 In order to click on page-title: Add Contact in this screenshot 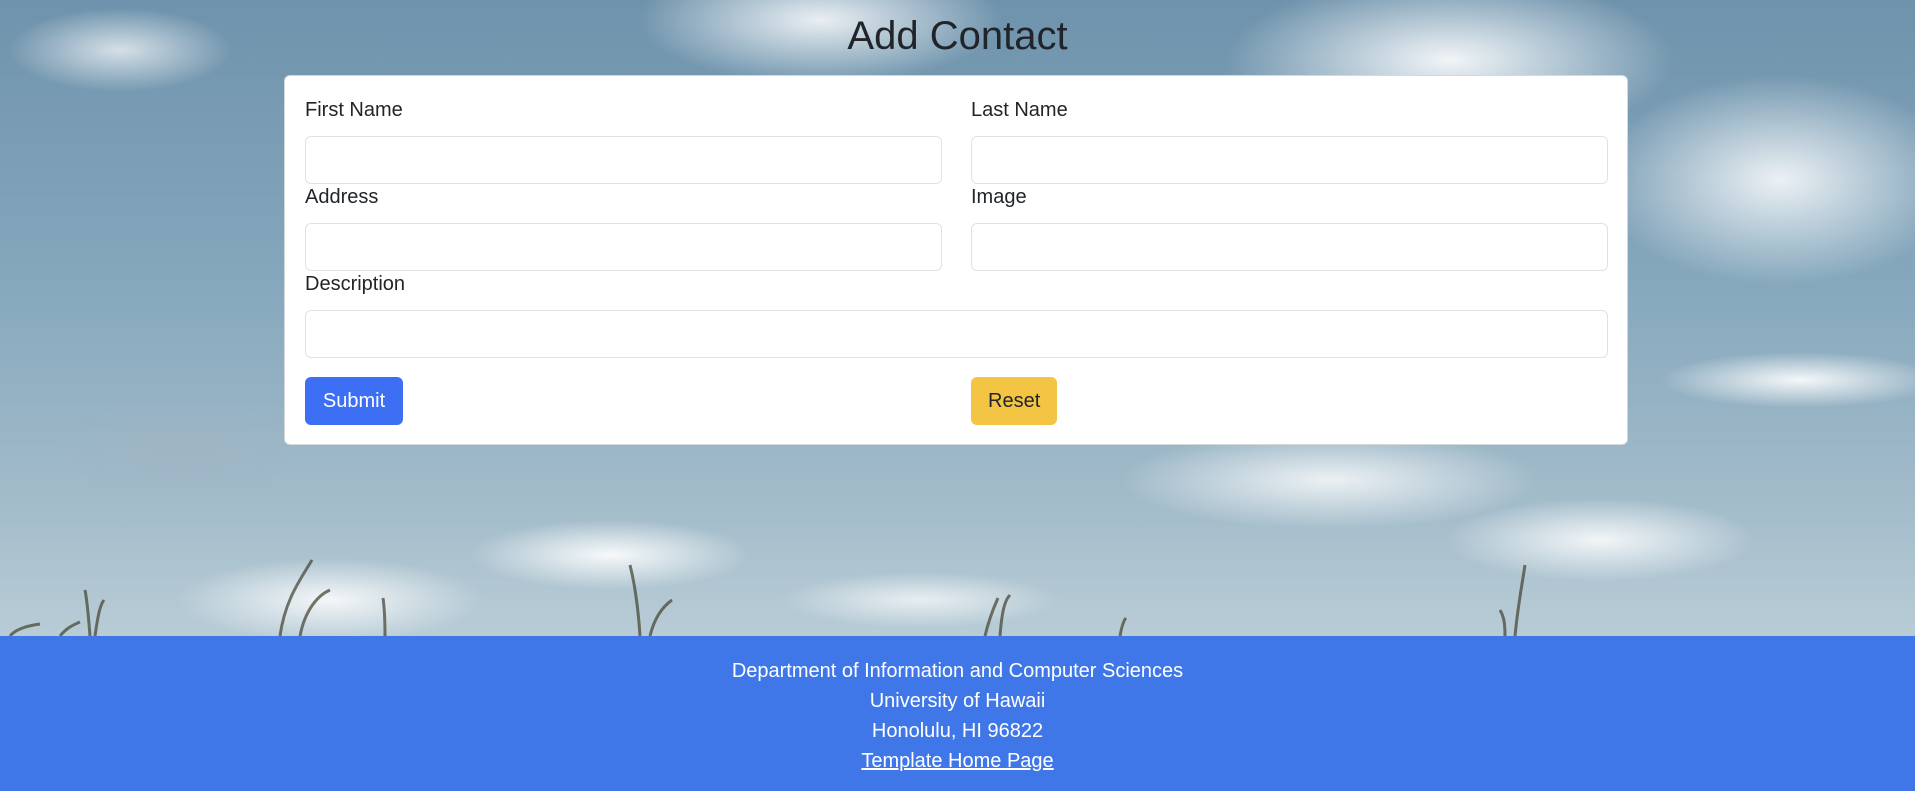, I will do `click(957, 36)`.